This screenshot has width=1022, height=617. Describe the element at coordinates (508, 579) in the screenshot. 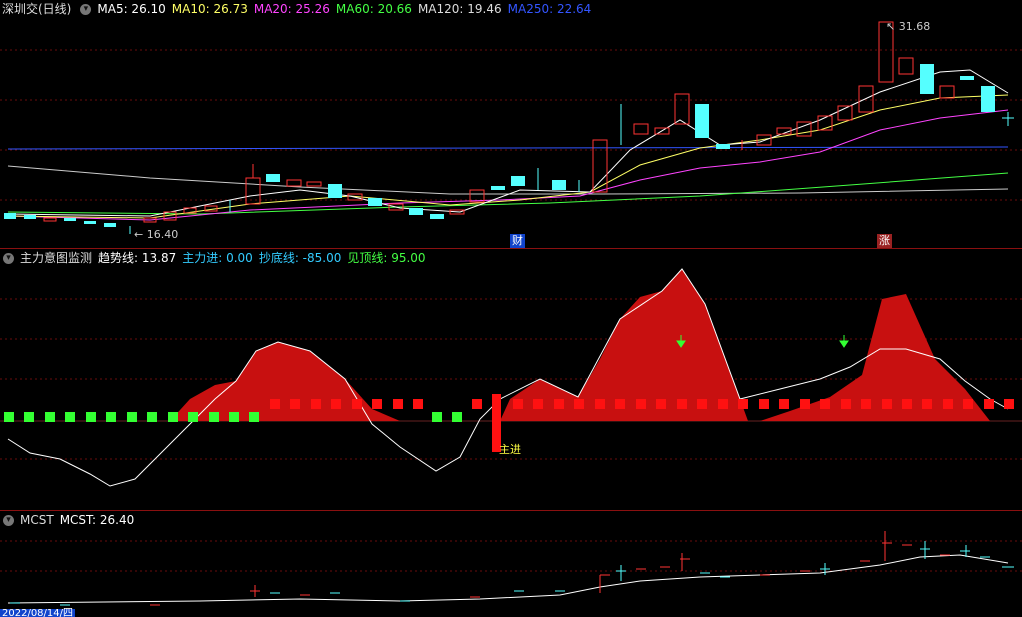

I see `mcst-line` at that location.